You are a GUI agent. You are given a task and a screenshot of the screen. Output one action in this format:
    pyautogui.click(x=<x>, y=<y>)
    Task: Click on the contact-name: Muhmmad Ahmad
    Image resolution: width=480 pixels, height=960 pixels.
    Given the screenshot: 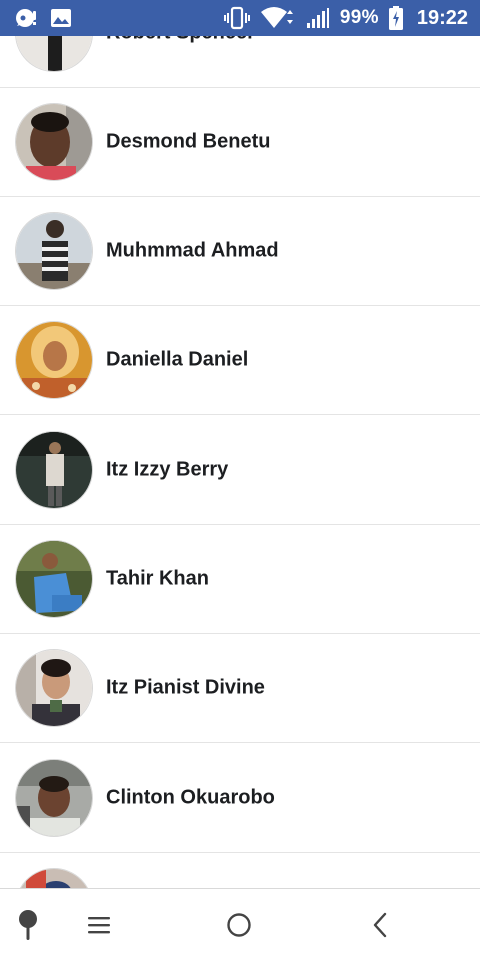 What is the action you would take?
    pyautogui.click(x=192, y=251)
    